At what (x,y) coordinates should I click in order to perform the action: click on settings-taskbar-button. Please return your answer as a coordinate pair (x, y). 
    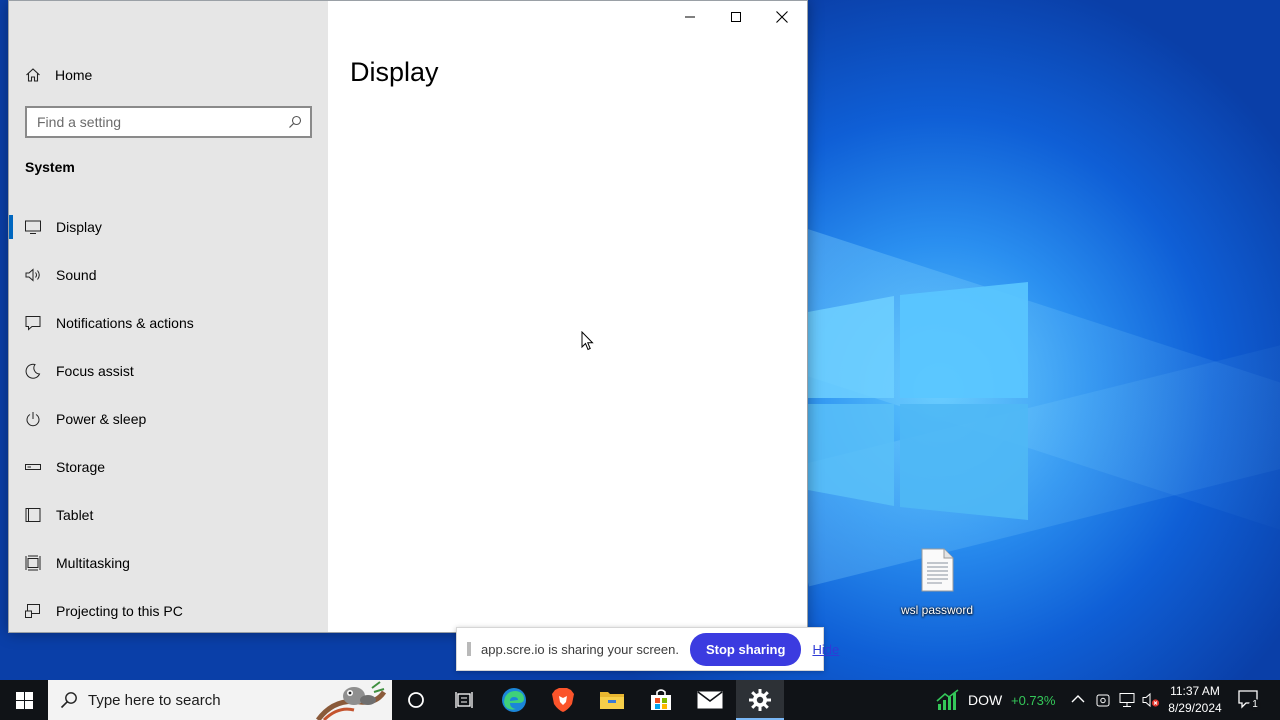
    Looking at the image, I should click on (760, 700).